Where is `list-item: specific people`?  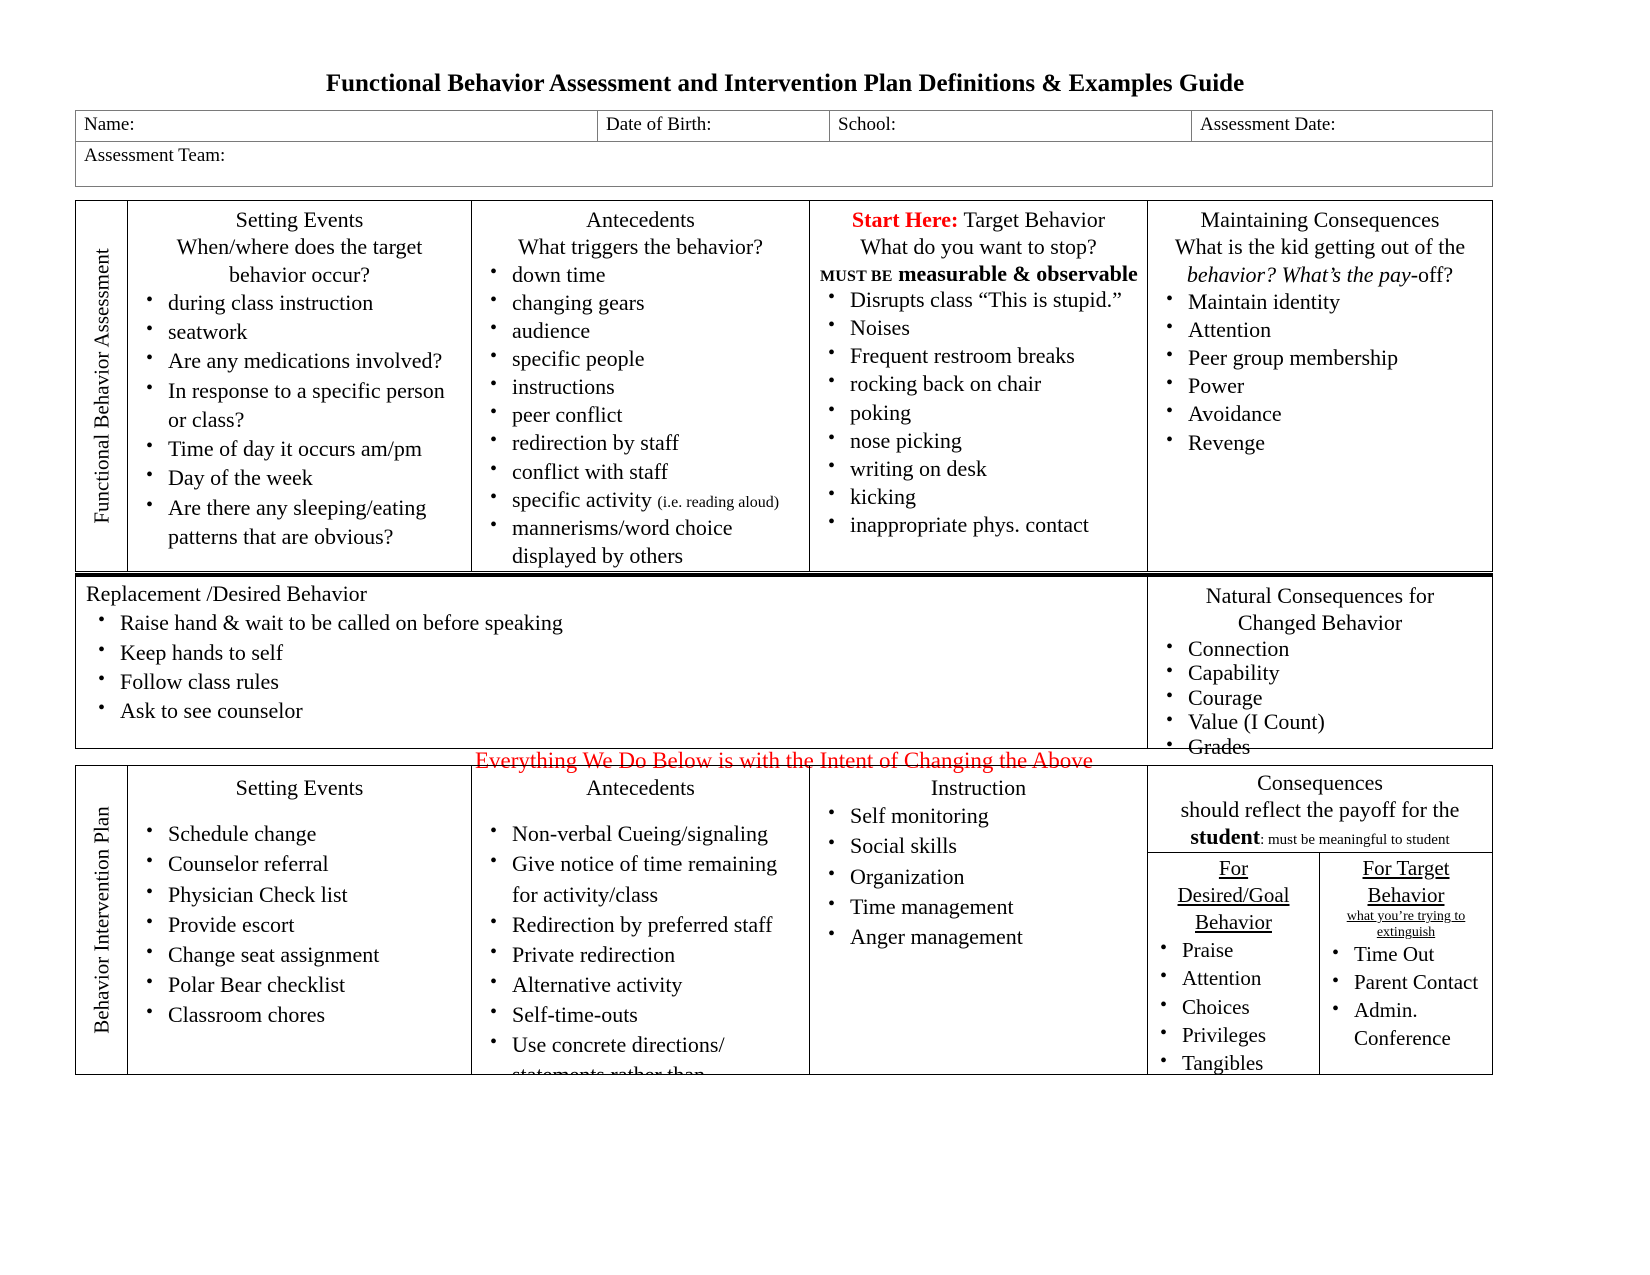 list-item: specific people is located at coordinates (644, 358).